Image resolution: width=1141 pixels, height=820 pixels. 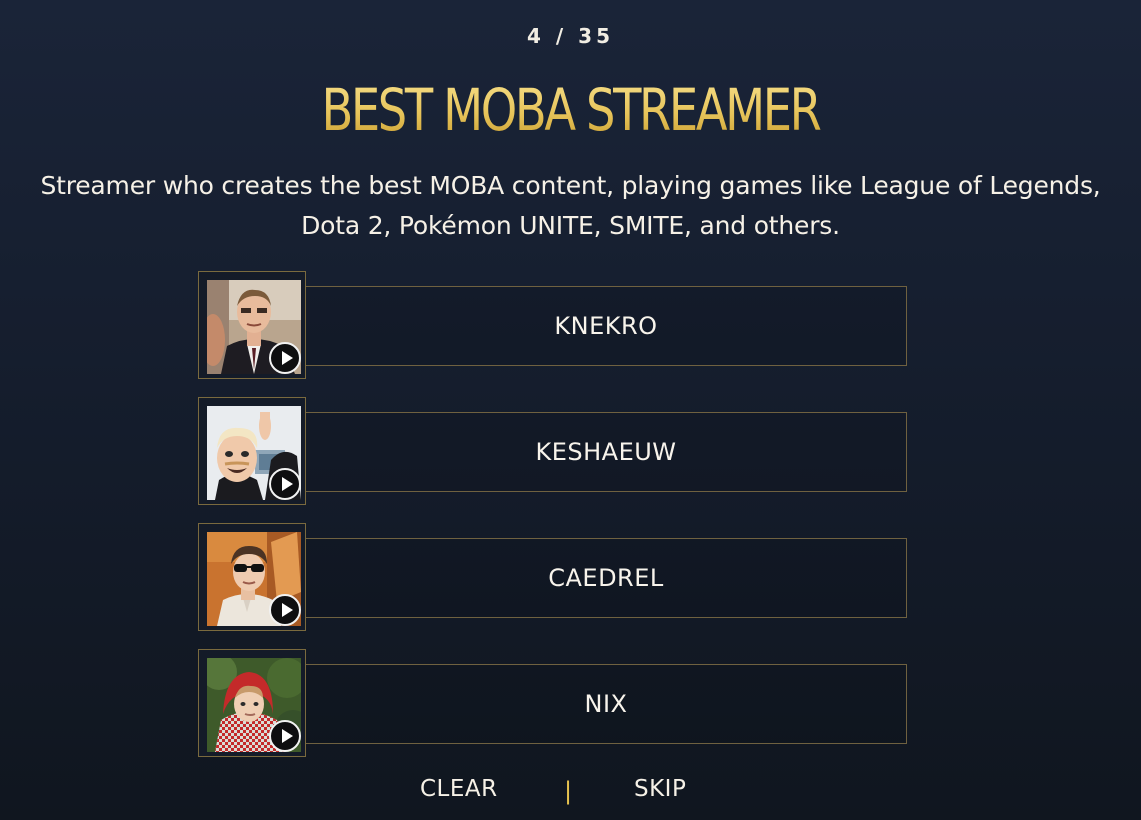 What do you see at coordinates (606, 452) in the screenshot?
I see `nominee-name: KESHAEUW` at bounding box center [606, 452].